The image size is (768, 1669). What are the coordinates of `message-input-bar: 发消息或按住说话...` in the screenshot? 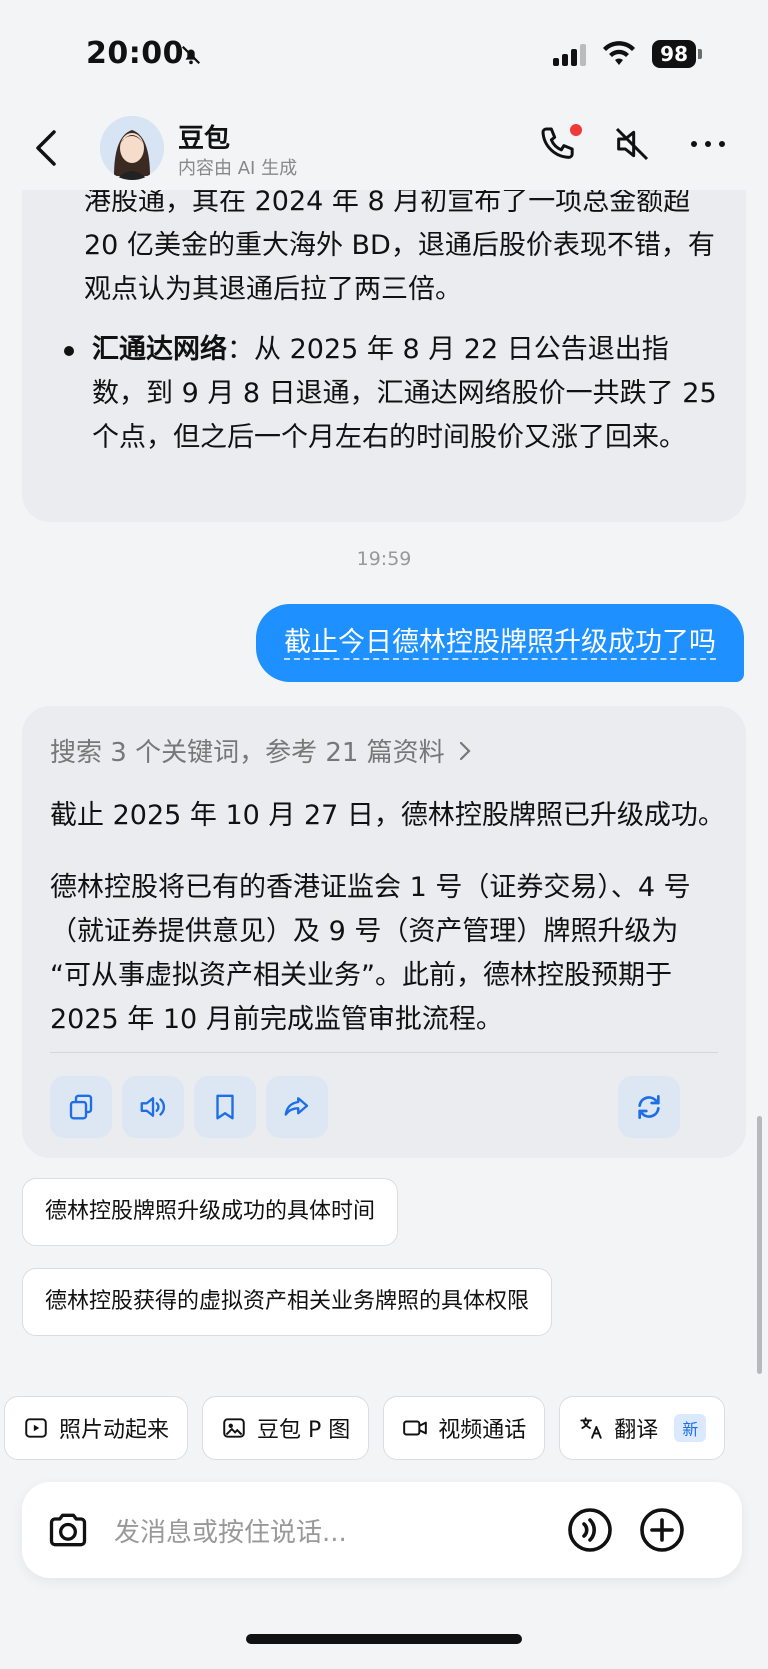 It's located at (382, 1530).